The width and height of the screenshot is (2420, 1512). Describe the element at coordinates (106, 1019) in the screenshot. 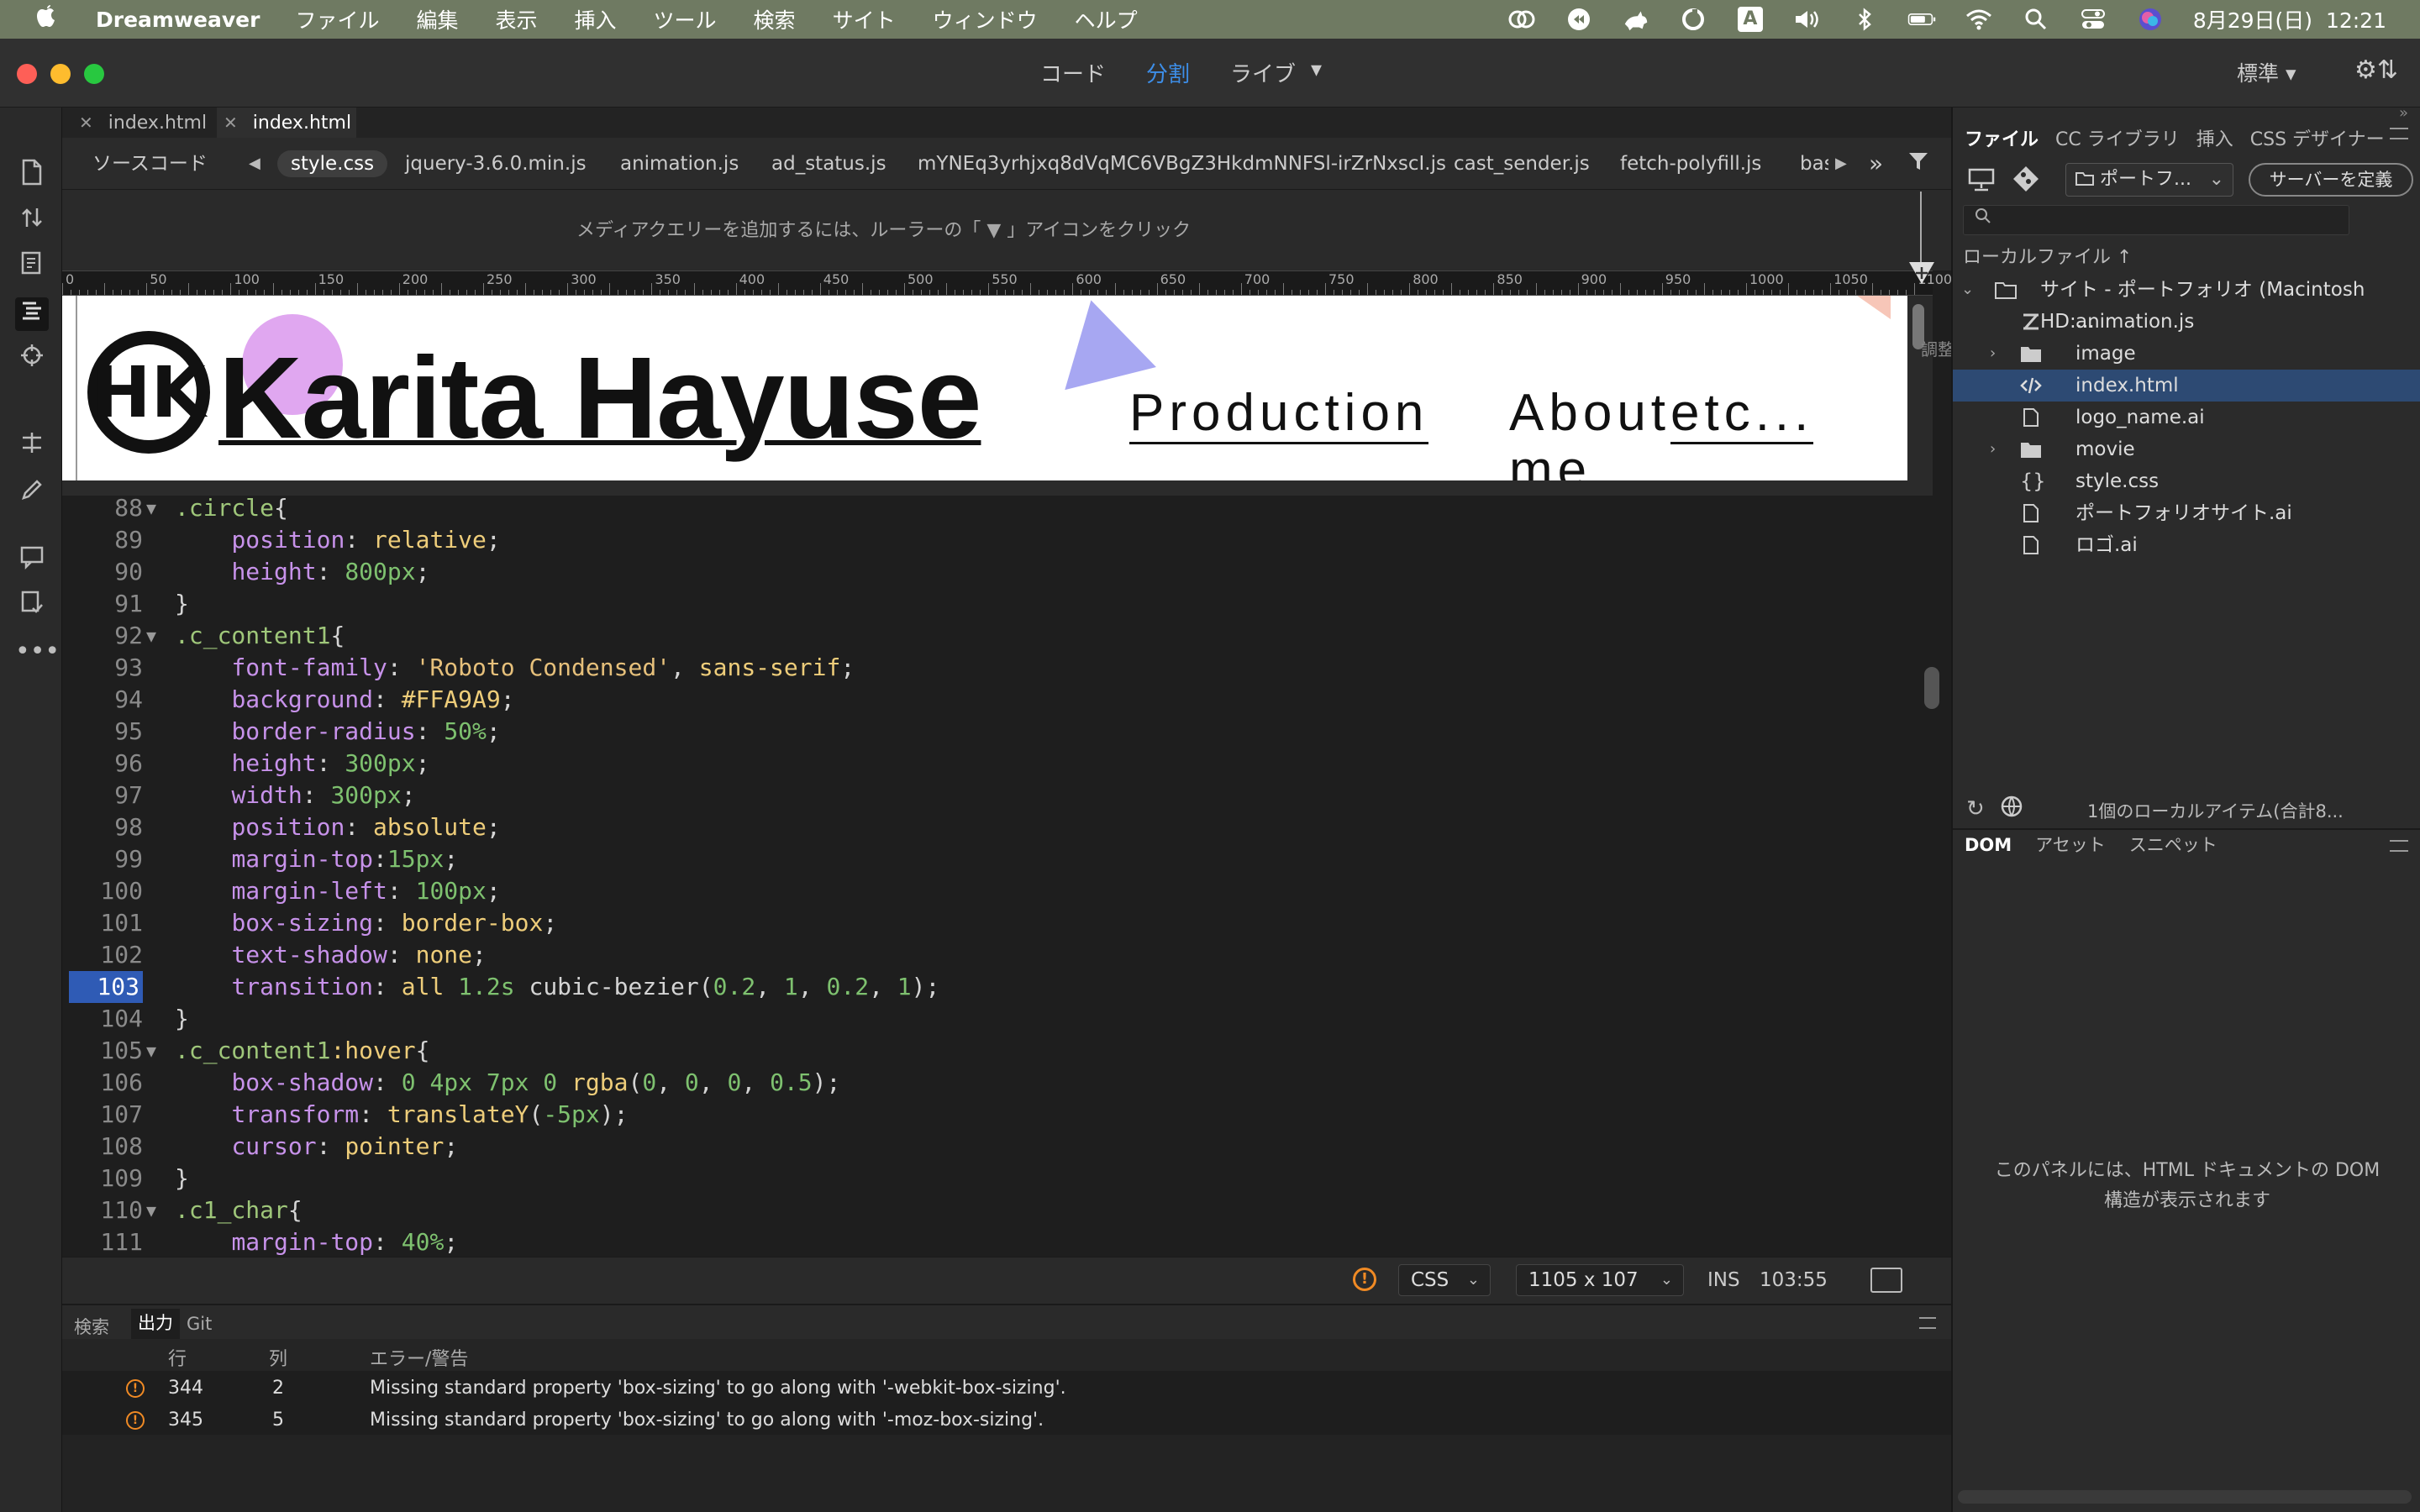

I see `line-number: 104` at that location.